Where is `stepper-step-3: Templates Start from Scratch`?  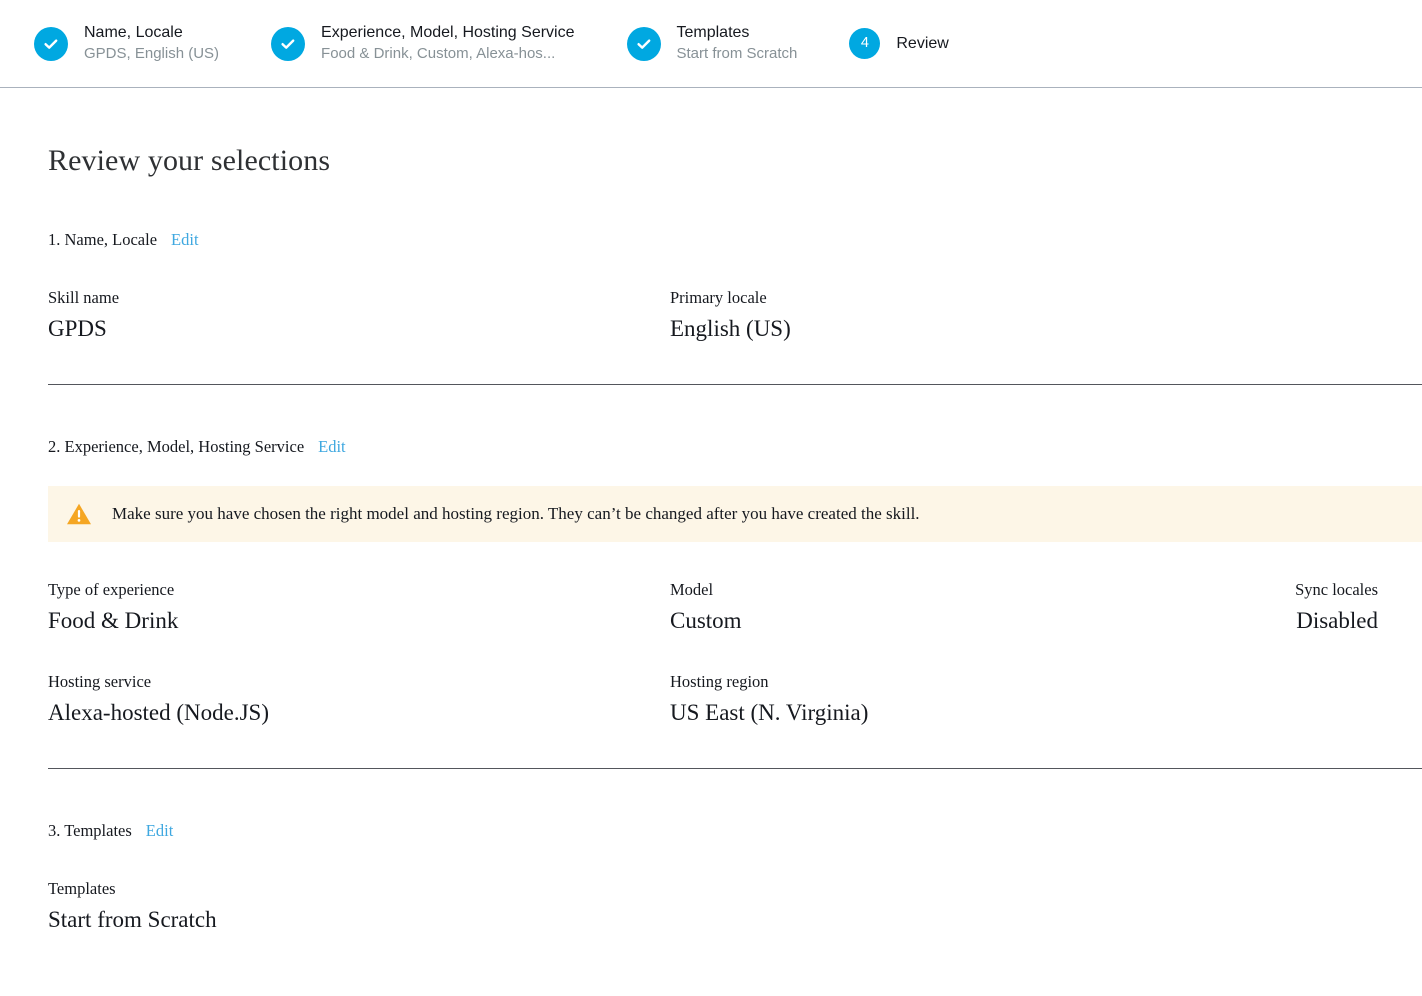 stepper-step-3: Templates Start from Scratch is located at coordinates (712, 43).